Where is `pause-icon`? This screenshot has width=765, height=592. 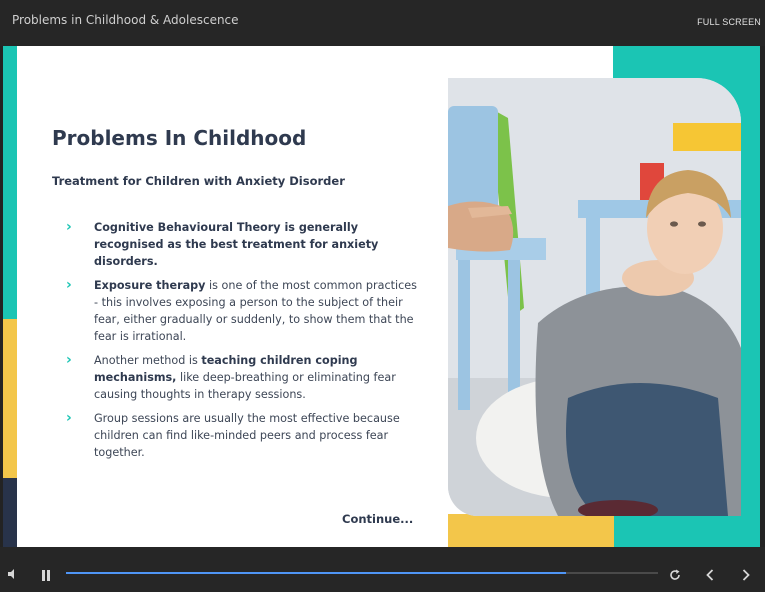 pause-icon is located at coordinates (46, 575).